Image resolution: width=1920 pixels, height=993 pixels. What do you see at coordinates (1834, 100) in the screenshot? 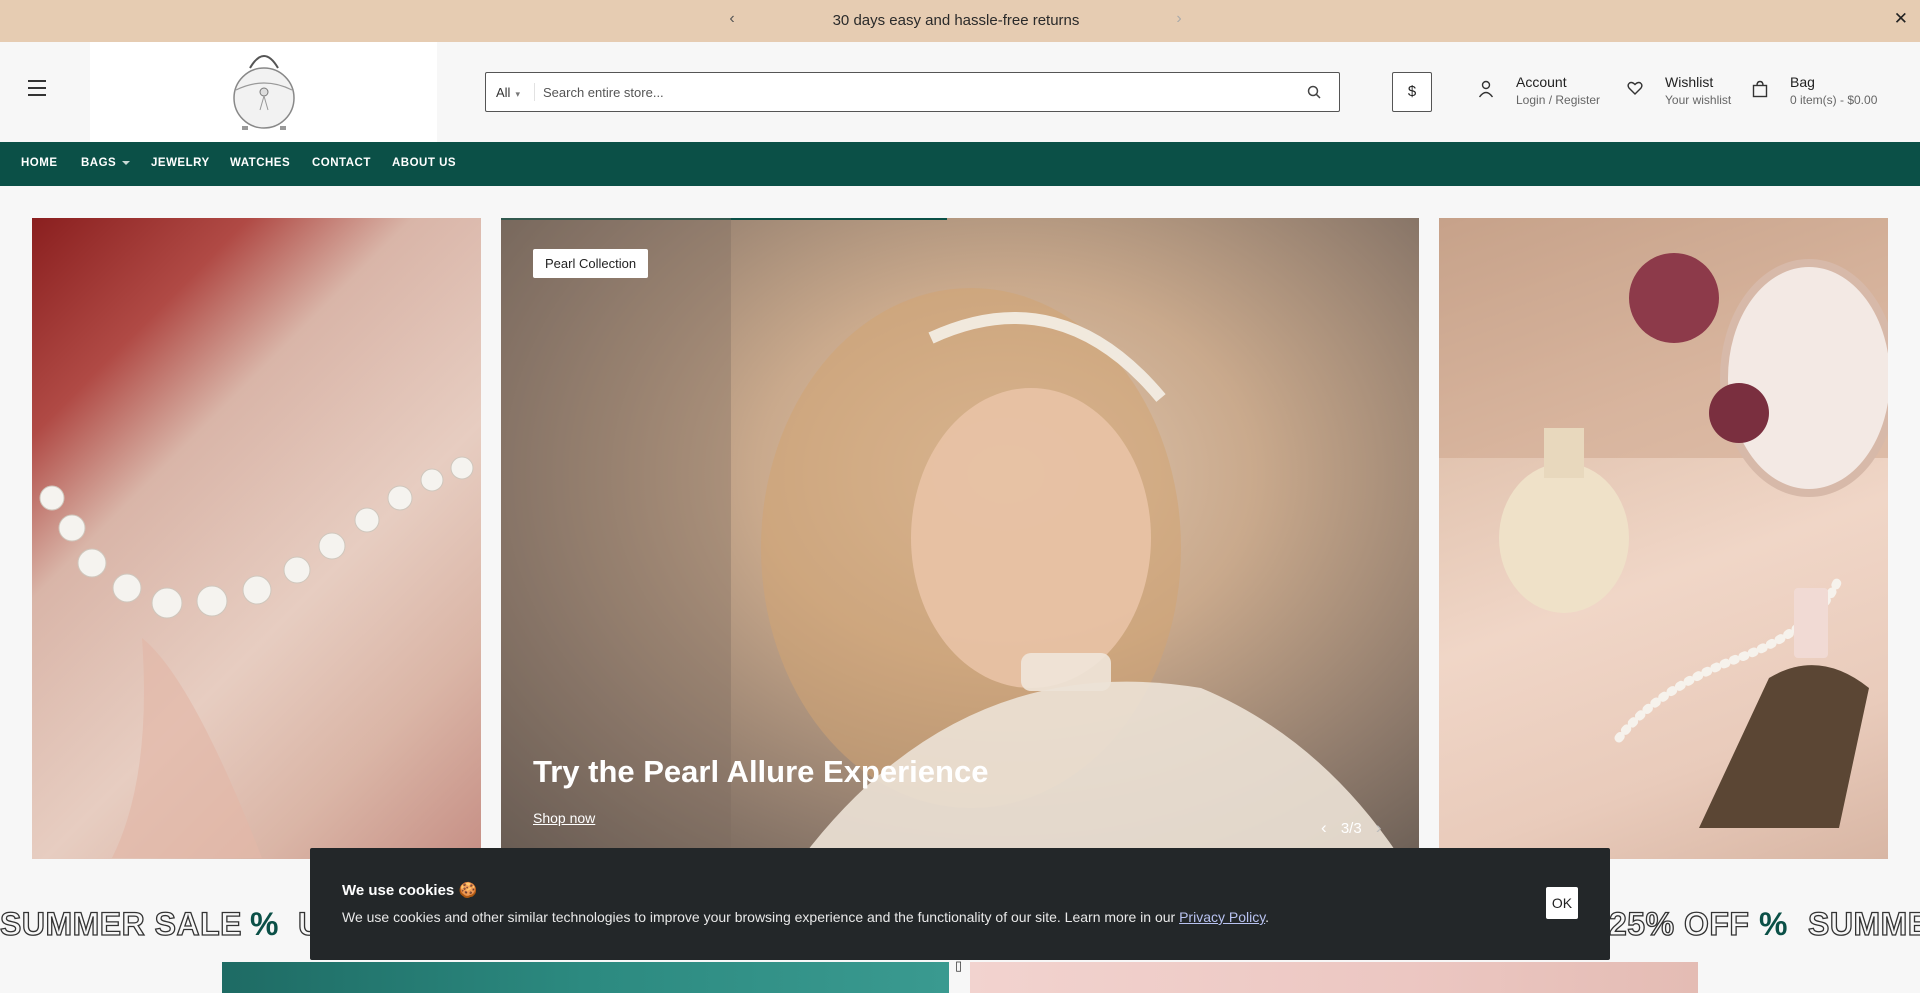
I see `bag-subtitle: 0 item(s) - $0.00` at bounding box center [1834, 100].